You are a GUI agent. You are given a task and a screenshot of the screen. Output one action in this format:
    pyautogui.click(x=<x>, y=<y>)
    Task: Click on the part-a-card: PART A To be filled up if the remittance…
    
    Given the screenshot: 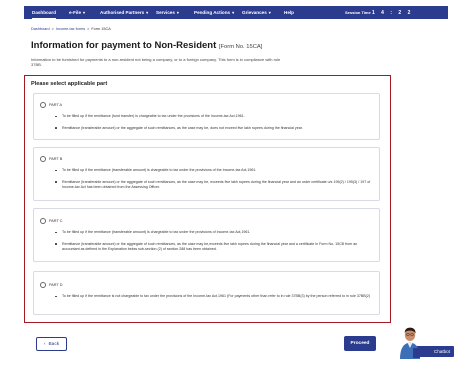 What is the action you would take?
    pyautogui.click(x=206, y=116)
    